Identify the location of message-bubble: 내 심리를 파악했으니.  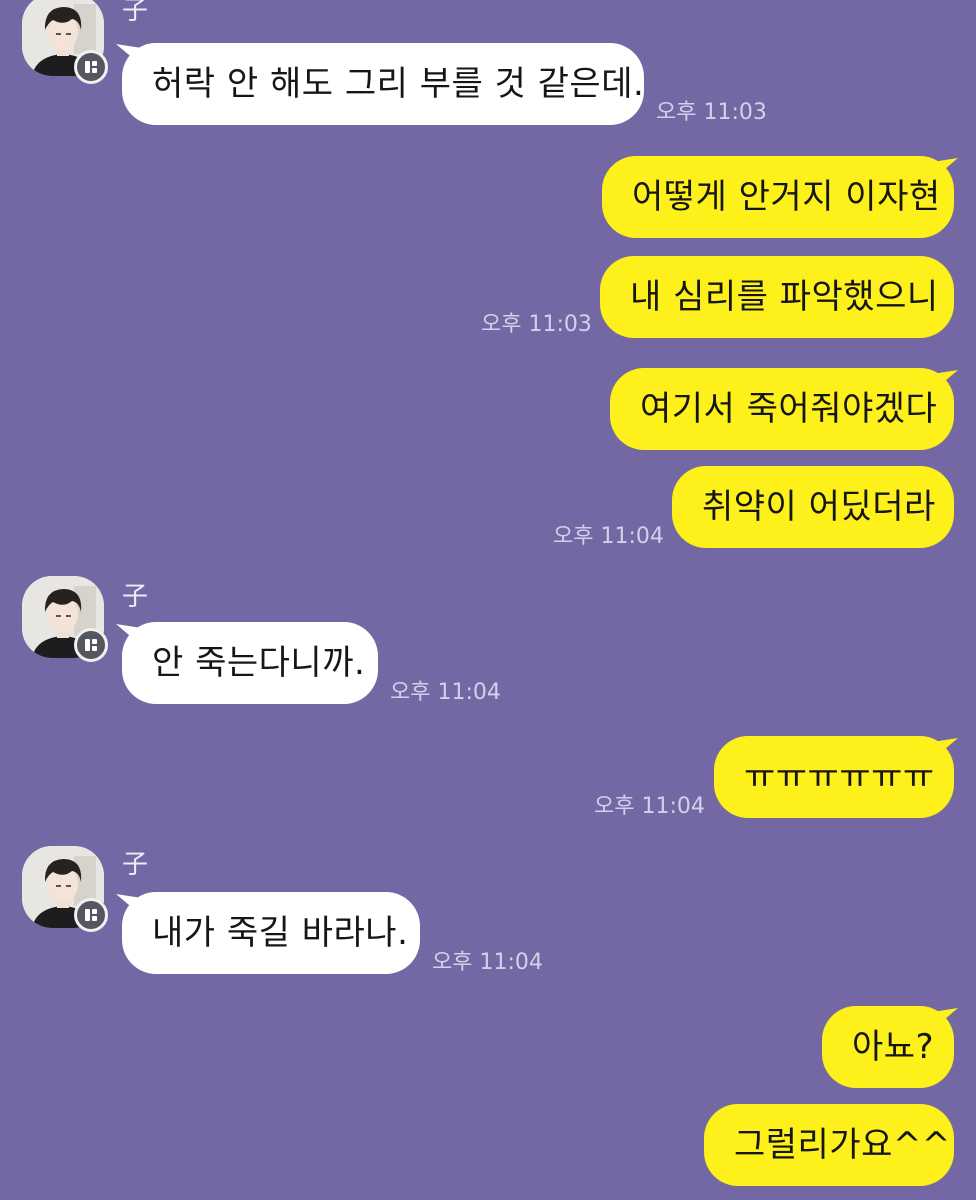
(777, 297).